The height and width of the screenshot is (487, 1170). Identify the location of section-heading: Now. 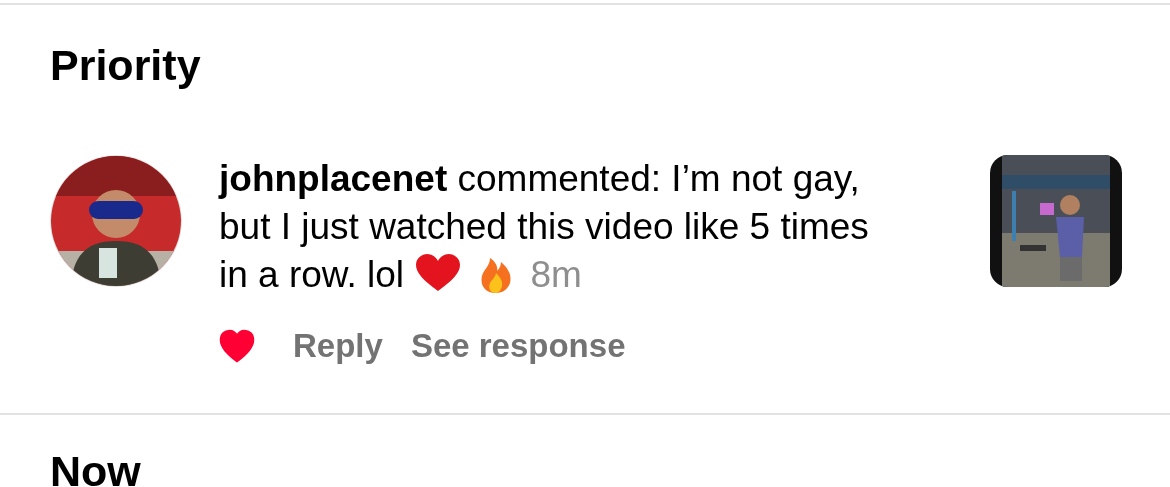
(95, 466).